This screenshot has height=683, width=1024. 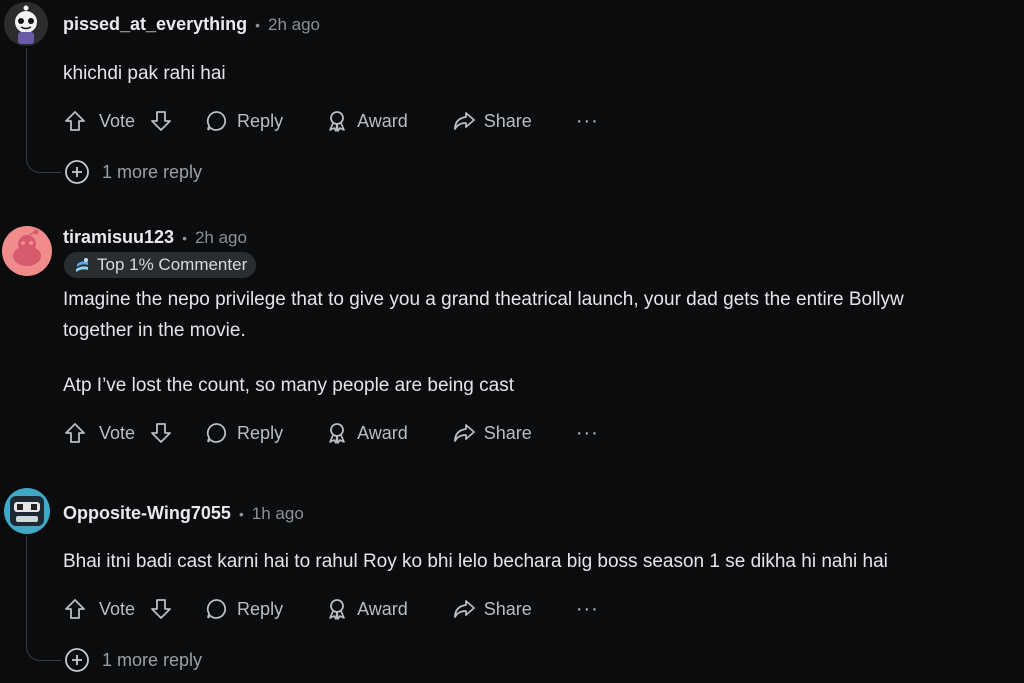 I want to click on username: Opposite-Wing7055, so click(x=147, y=513).